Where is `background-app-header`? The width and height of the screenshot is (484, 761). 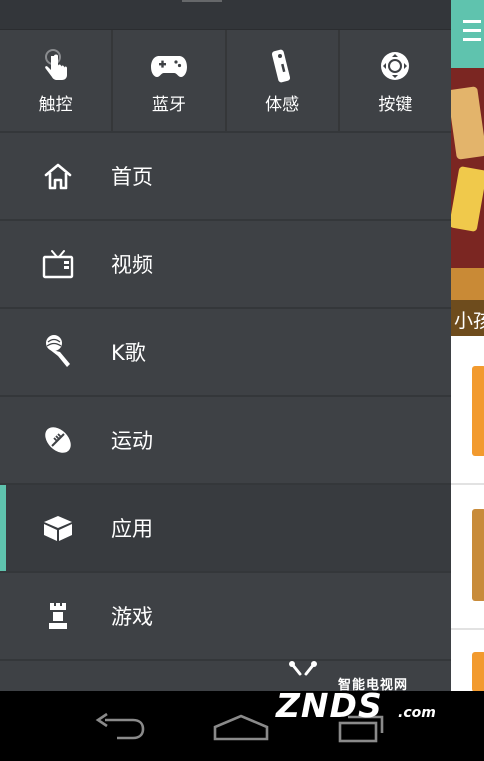 background-app-header is located at coordinates (467, 34).